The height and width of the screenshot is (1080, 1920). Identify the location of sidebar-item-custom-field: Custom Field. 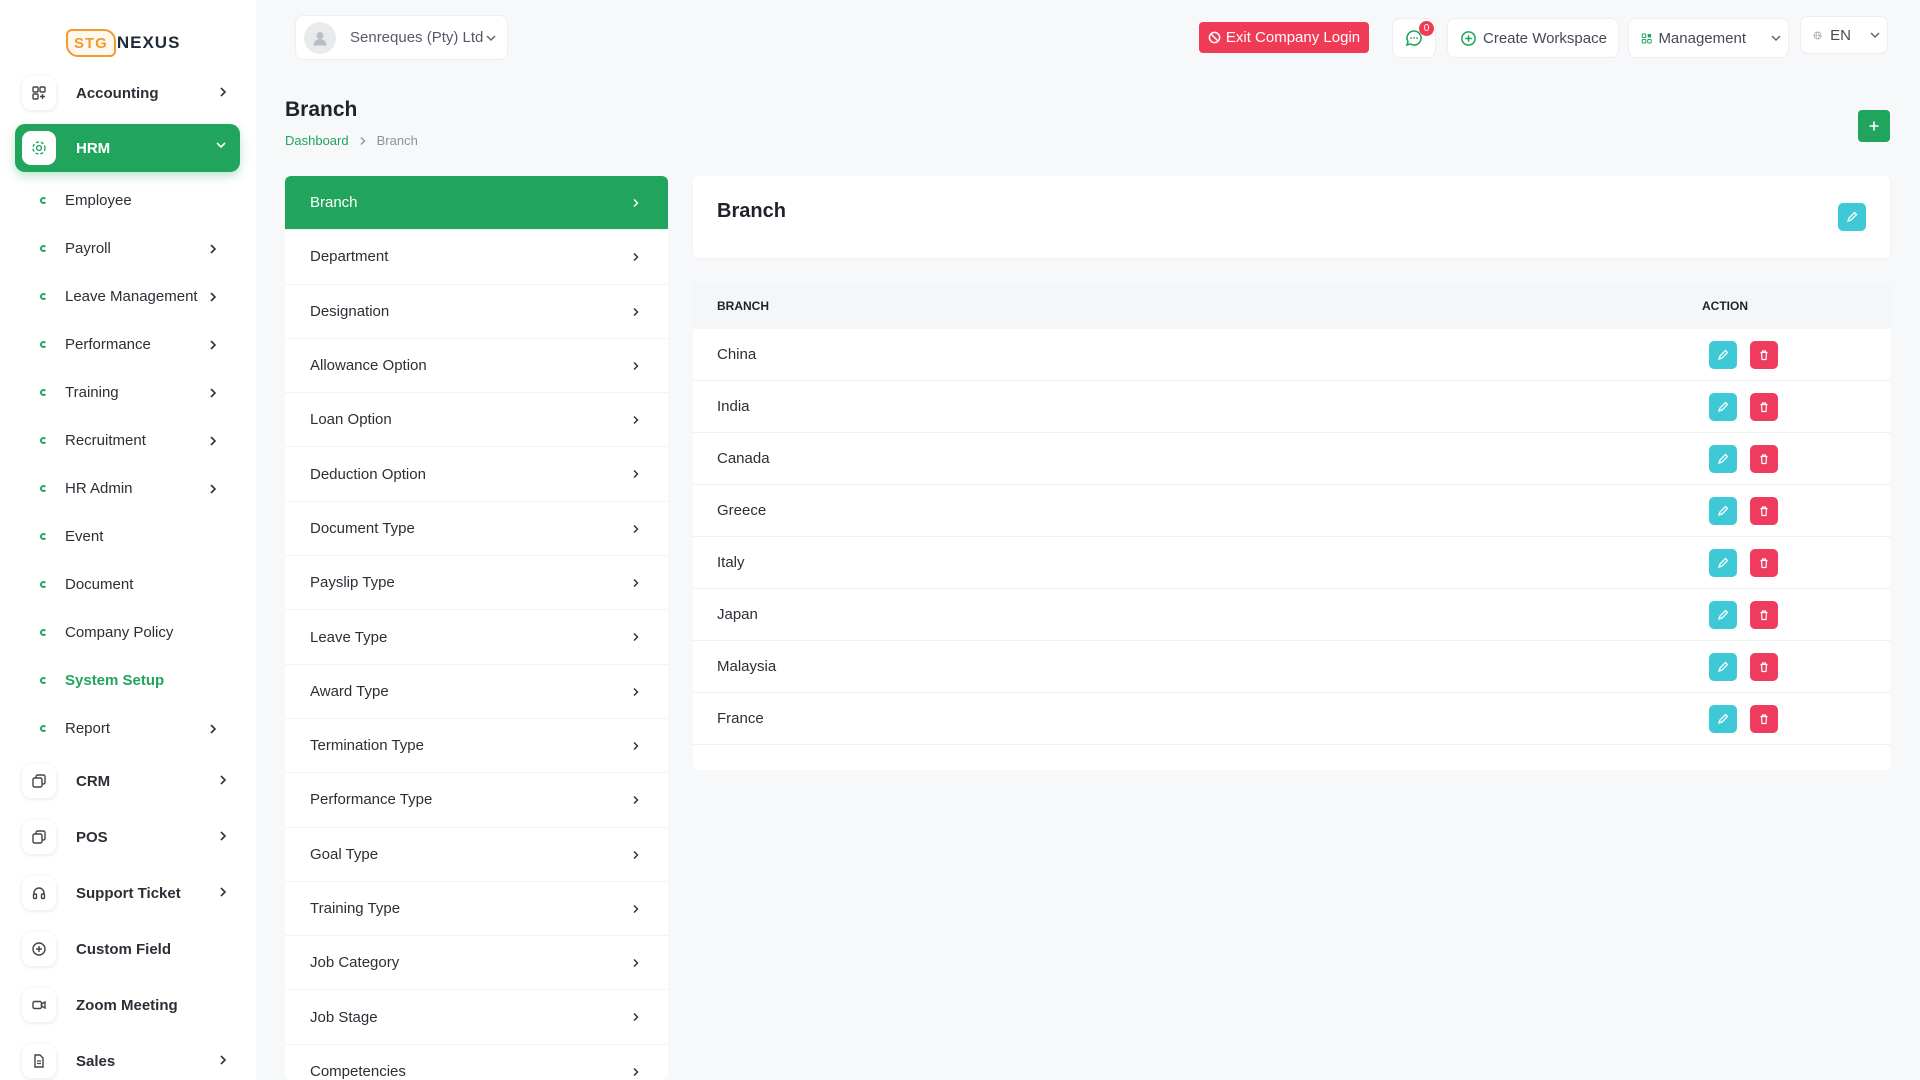
(131, 949).